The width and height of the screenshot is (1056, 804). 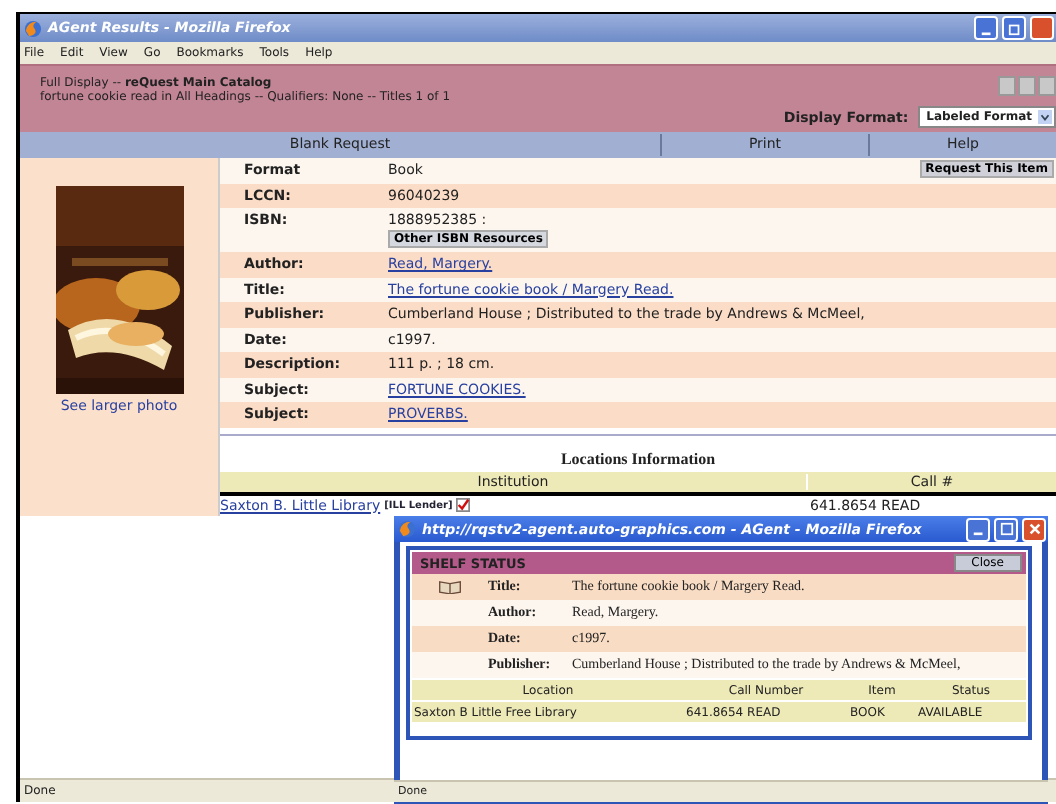 I want to click on close-icon, so click(x=1034, y=529).